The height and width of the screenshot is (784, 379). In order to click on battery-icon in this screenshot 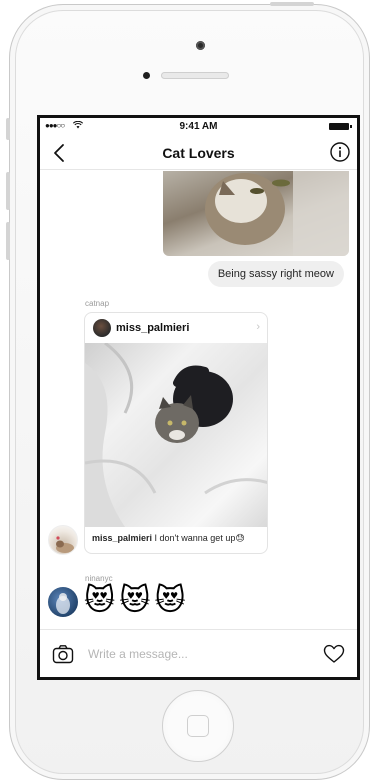, I will do `click(340, 126)`.